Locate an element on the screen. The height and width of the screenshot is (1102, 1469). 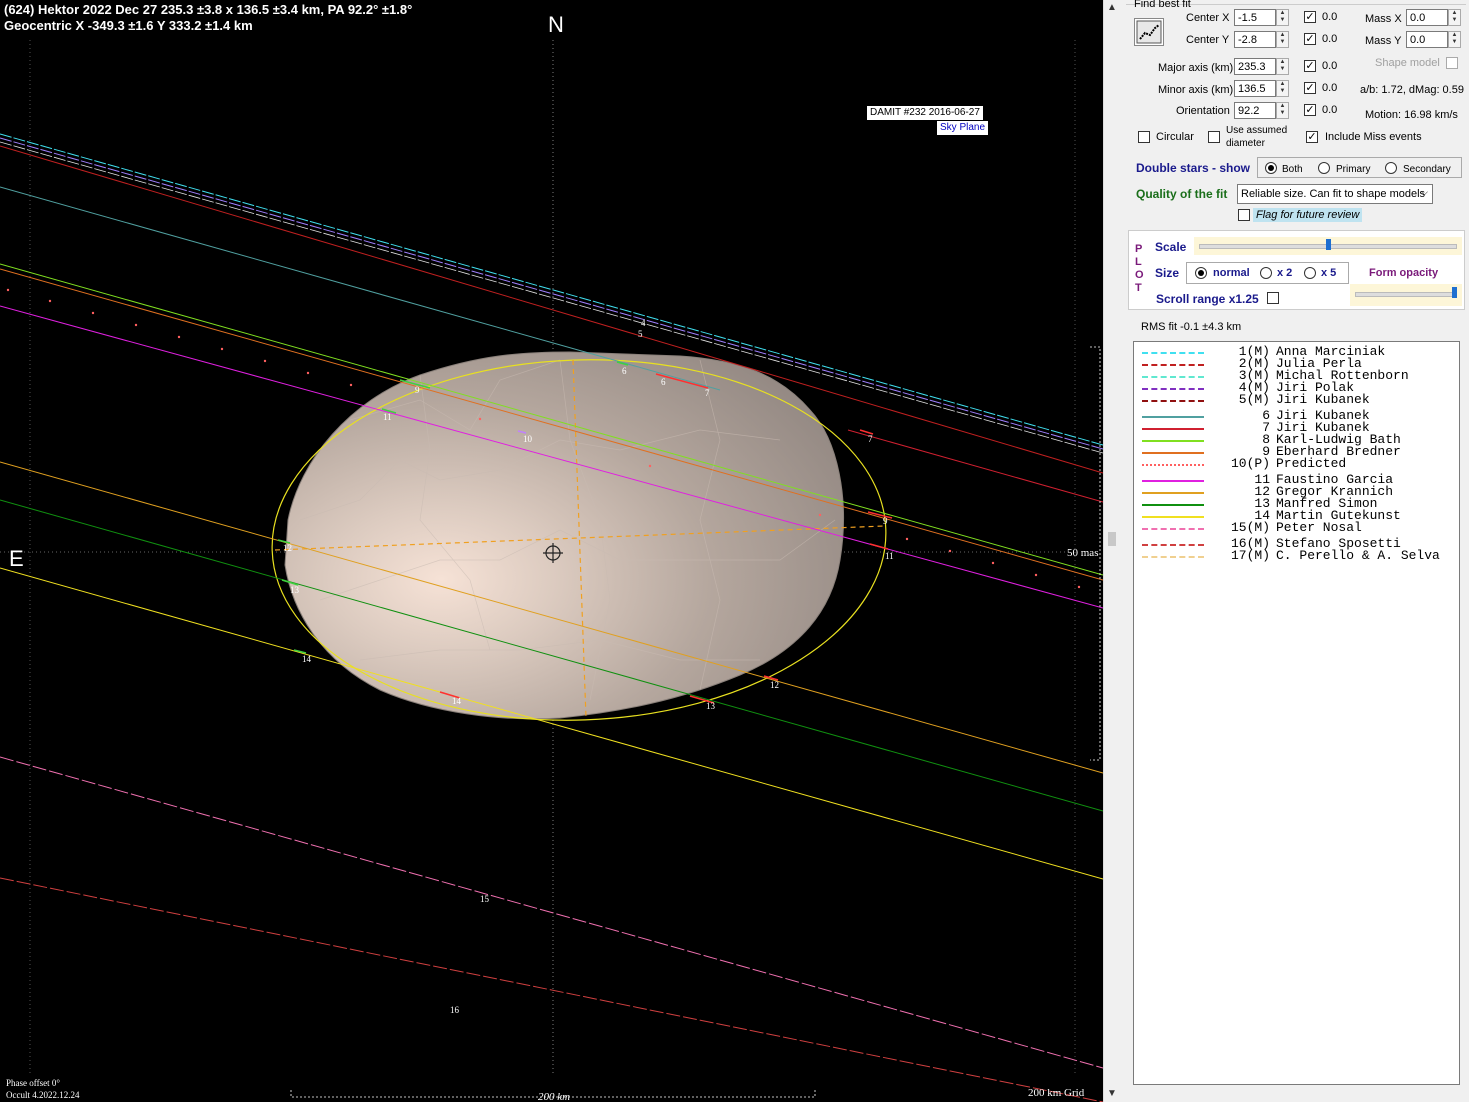
center-x-stepper: ▲ ▼ is located at coordinates (1282, 17).